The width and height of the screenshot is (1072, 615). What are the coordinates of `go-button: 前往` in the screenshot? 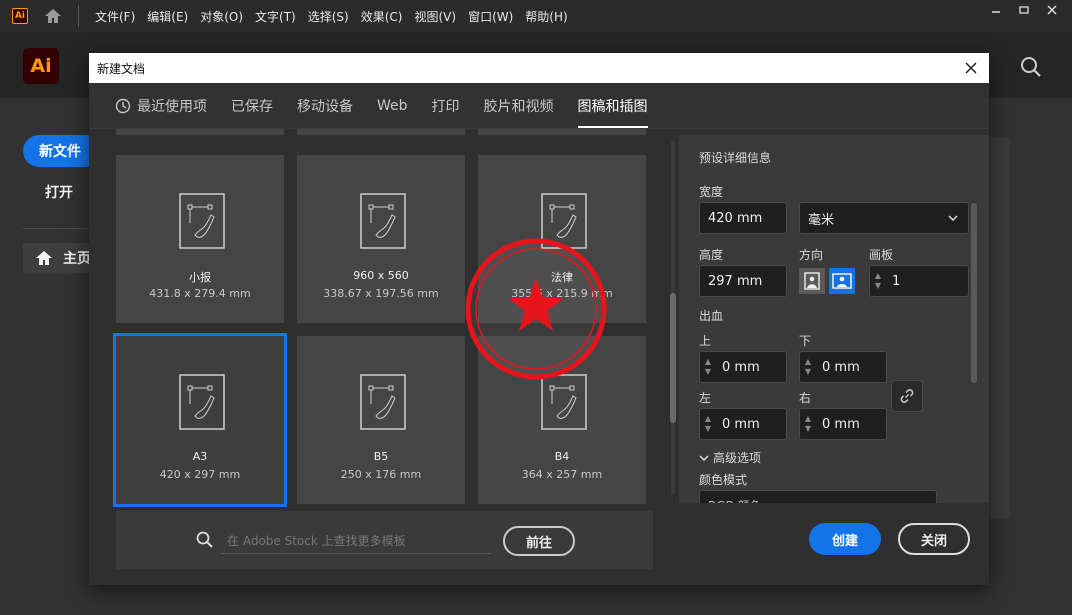 It's located at (539, 541).